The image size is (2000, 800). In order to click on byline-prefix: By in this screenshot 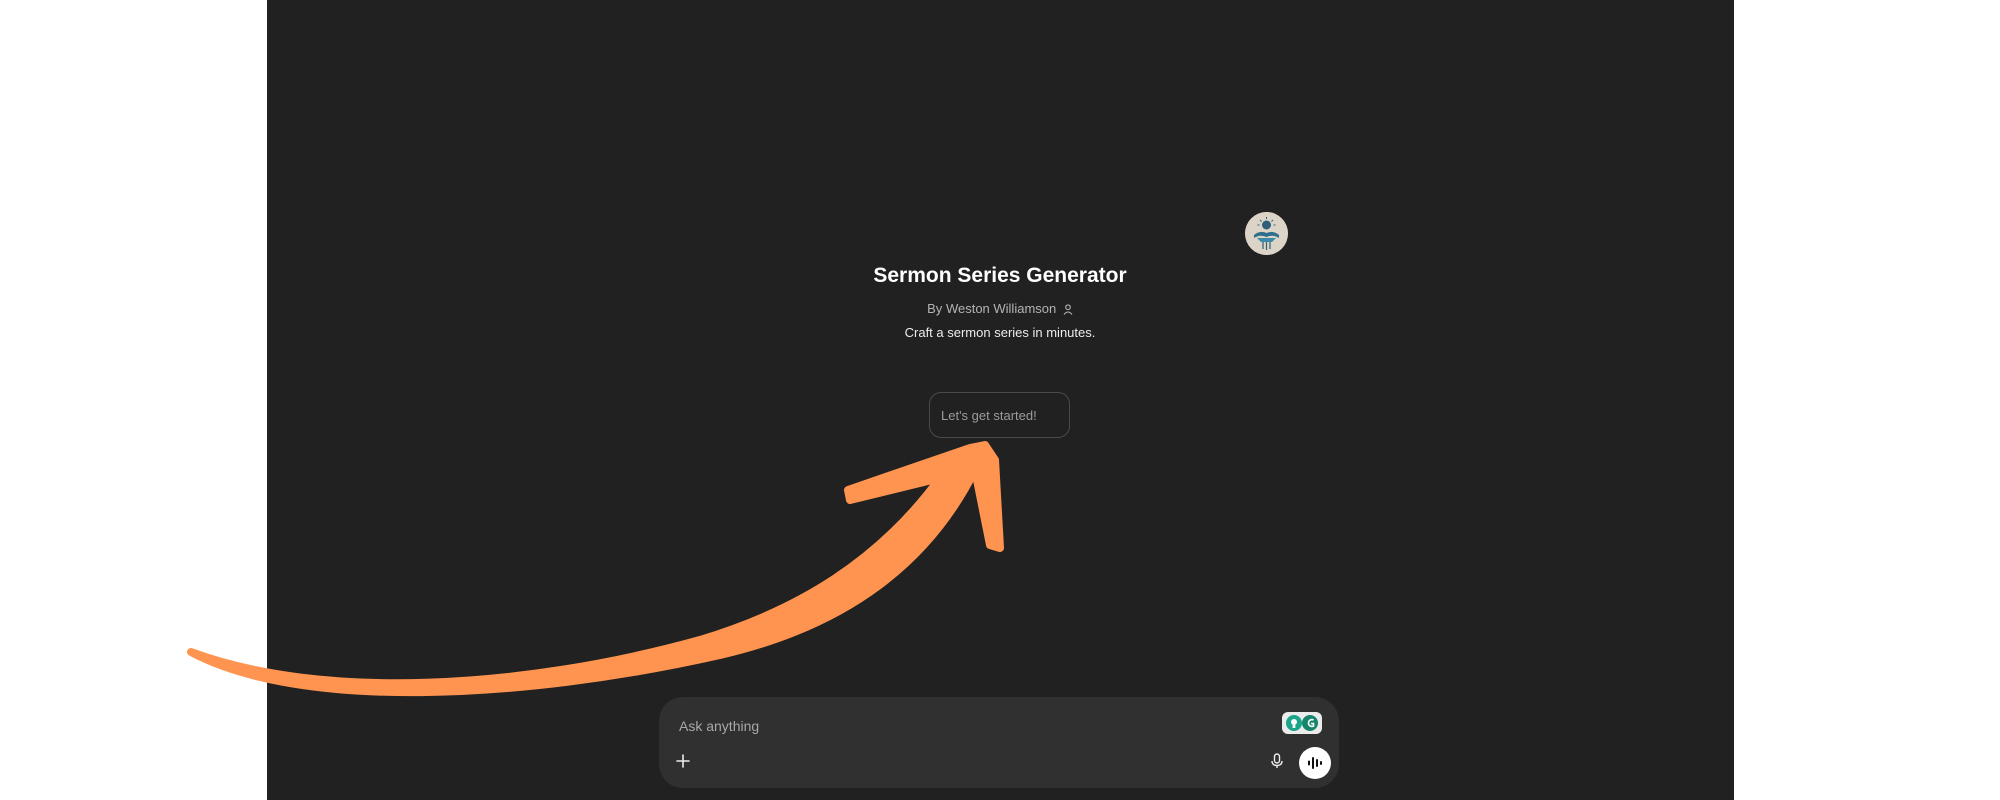, I will do `click(935, 308)`.